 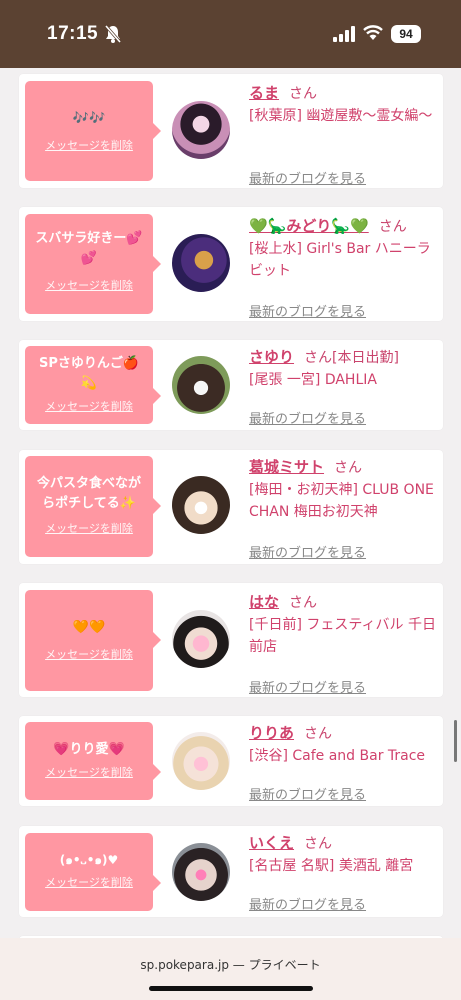 What do you see at coordinates (230, 34) in the screenshot?
I see `status-bar: 17:15 94` at bounding box center [230, 34].